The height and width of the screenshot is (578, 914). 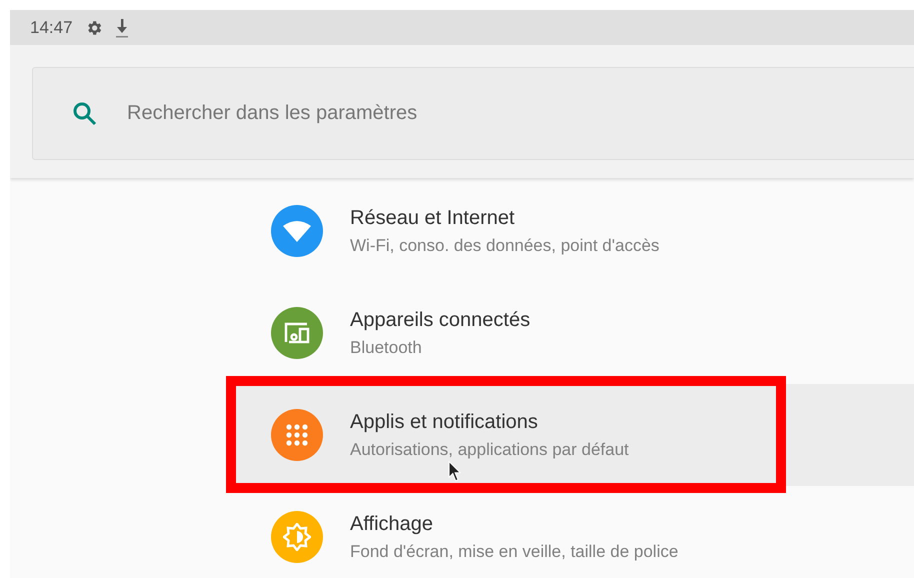 I want to click on grid-icon, so click(x=297, y=435).